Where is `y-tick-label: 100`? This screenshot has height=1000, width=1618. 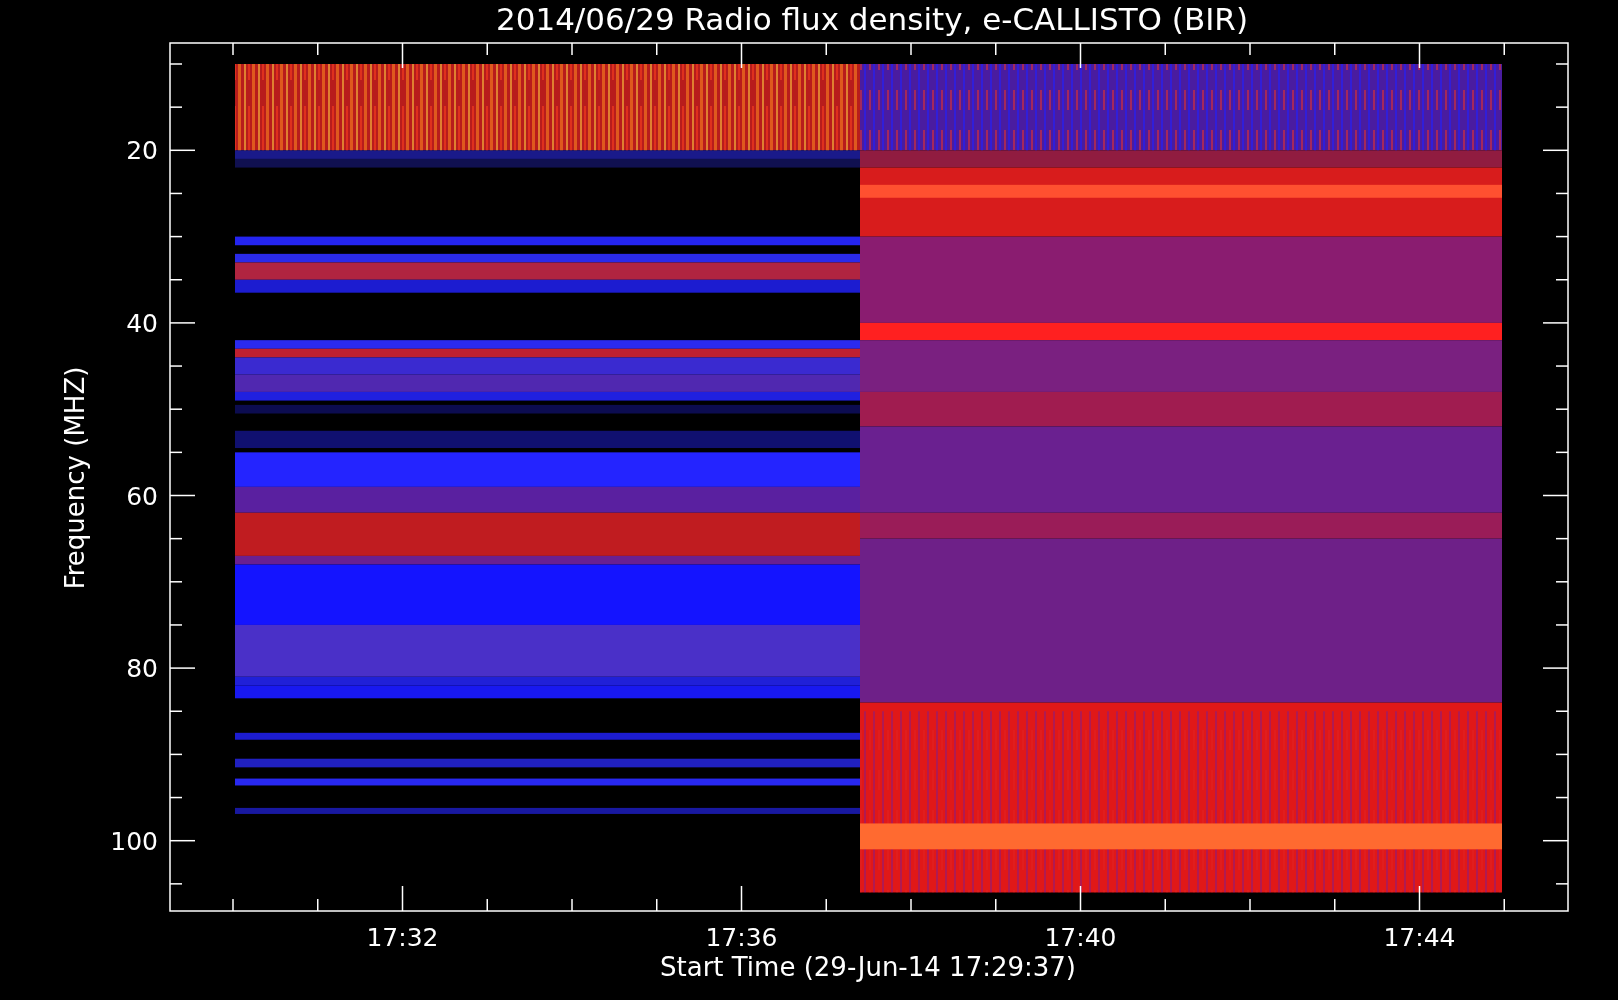
y-tick-label: 100 is located at coordinates (134, 841).